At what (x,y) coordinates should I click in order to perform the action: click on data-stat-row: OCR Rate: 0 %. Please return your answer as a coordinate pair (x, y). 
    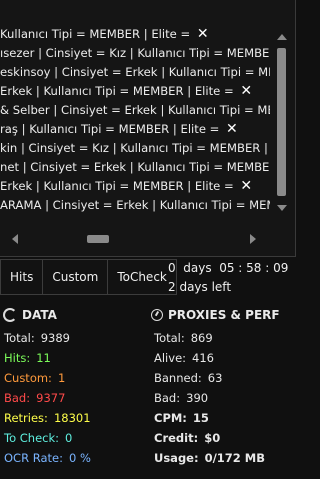
    Looking at the image, I should click on (47, 458).